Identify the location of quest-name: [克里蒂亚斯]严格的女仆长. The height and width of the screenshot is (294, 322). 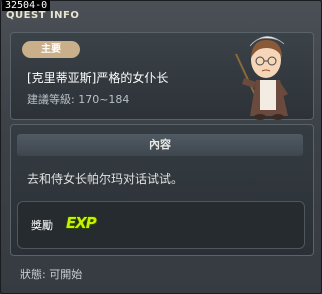
(98, 78).